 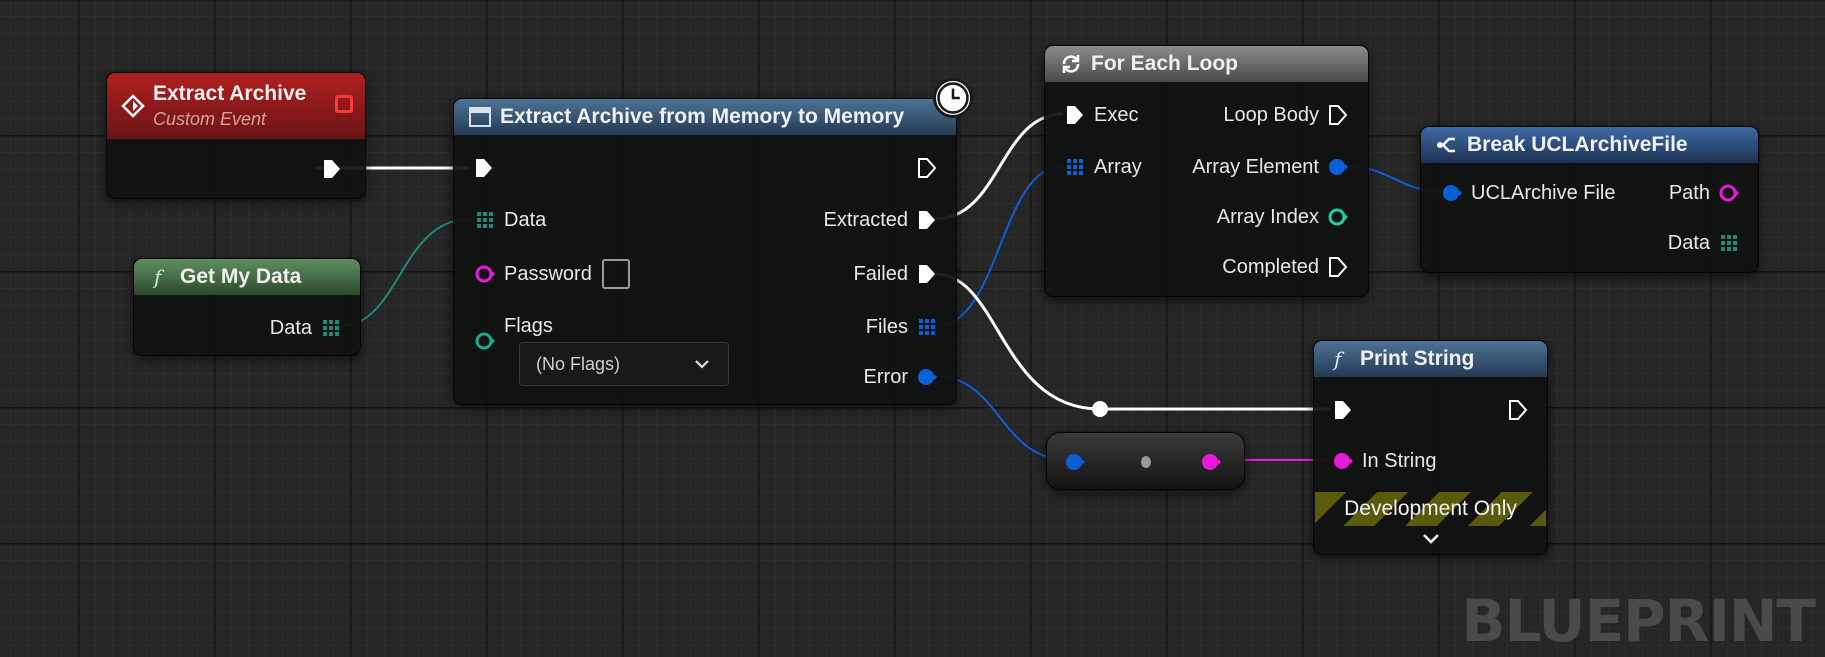 I want to click on flags-dropdown-value: (No Flags), so click(x=578, y=363).